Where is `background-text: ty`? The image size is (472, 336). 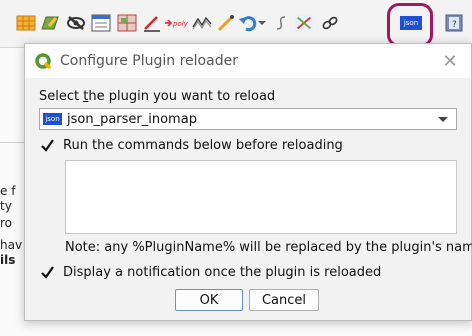 background-text: ty is located at coordinates (6, 206).